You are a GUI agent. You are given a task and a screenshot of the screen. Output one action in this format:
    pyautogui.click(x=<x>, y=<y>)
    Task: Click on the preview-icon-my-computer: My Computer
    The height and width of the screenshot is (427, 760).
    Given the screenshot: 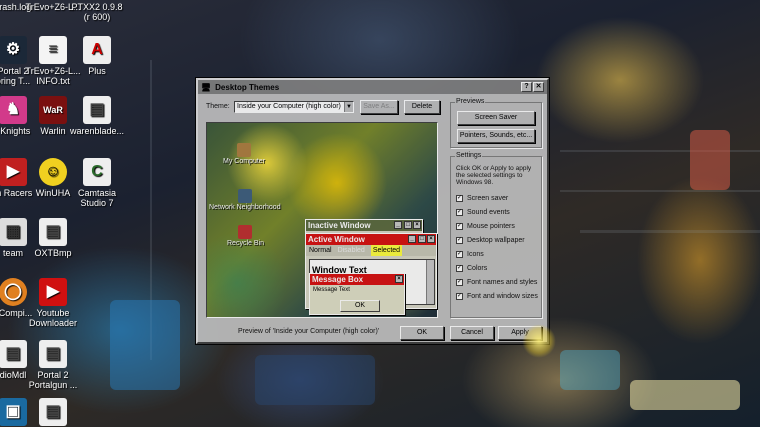 What is the action you would take?
    pyautogui.click(x=244, y=154)
    